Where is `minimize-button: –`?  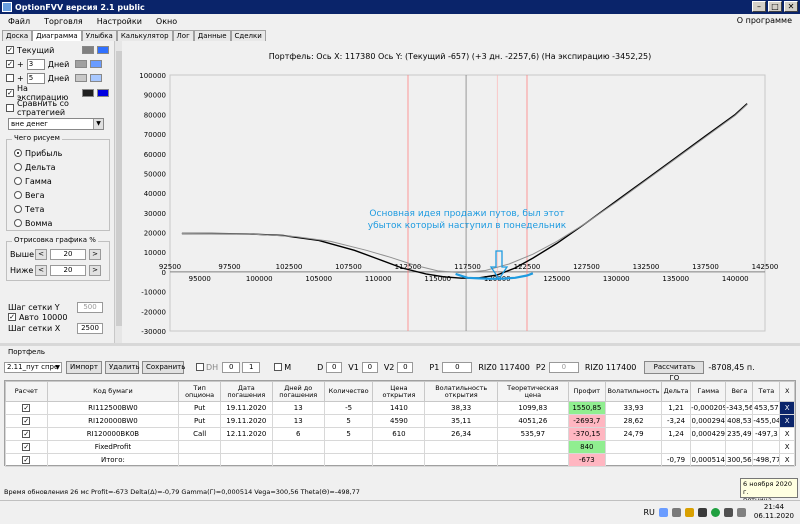
minimize-button: – is located at coordinates (759, 6).